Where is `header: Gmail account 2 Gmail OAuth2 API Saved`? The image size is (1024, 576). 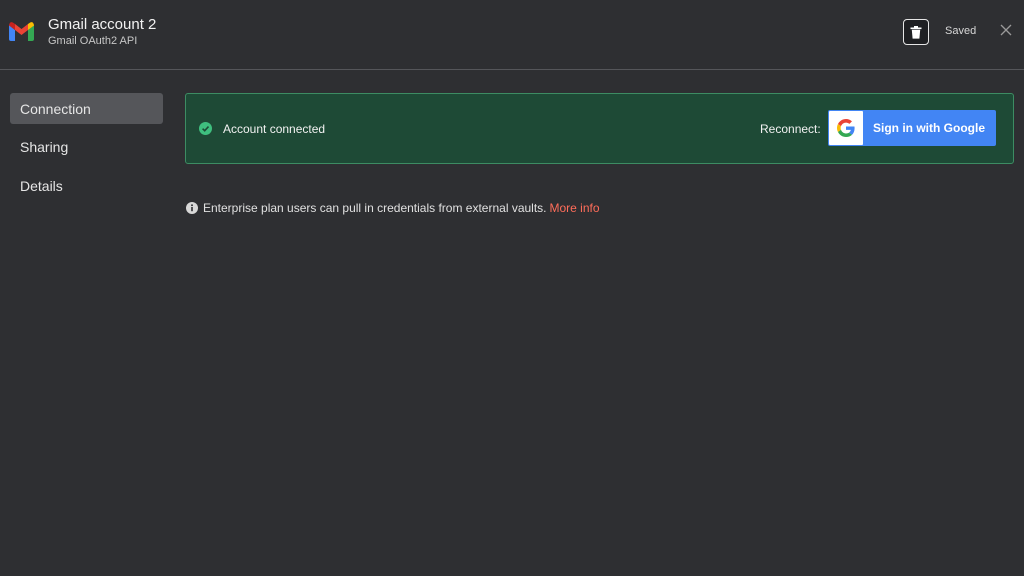 header: Gmail account 2 Gmail OAuth2 API Saved is located at coordinates (512, 35).